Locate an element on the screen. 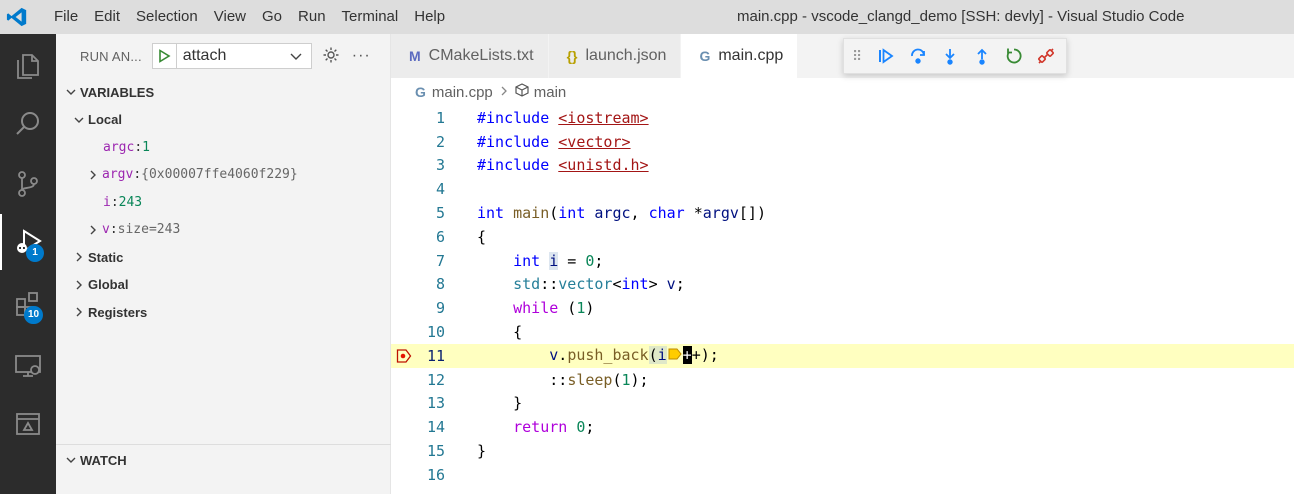  breadcrumb: G main.cpp main is located at coordinates (842, 92).